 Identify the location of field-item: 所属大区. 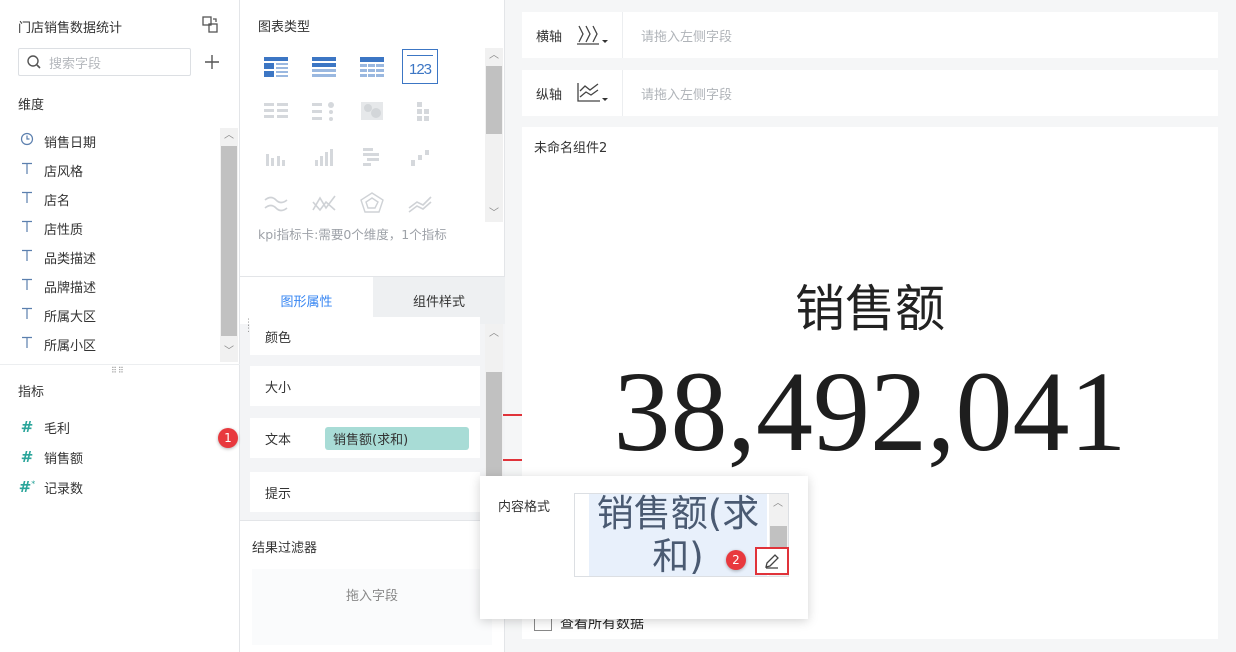
(57, 315).